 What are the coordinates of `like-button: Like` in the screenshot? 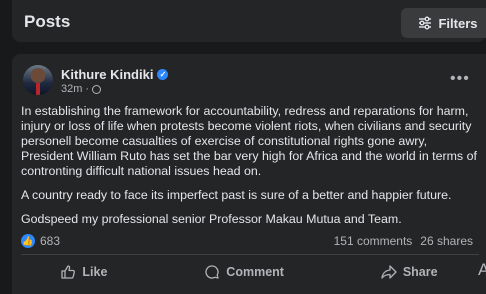 It's located at (83, 272).